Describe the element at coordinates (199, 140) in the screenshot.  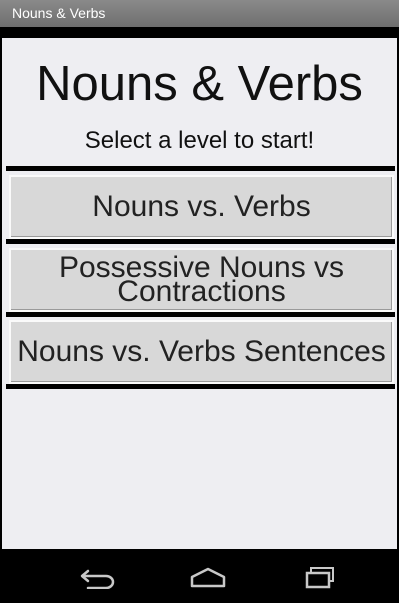
I see `subtitle: Select a level to start!` at that location.